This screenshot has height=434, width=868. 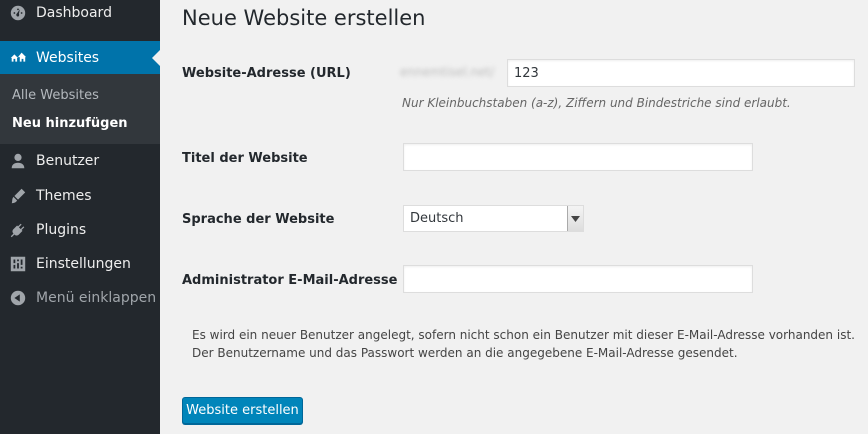 I want to click on user-icon, so click(x=18, y=161).